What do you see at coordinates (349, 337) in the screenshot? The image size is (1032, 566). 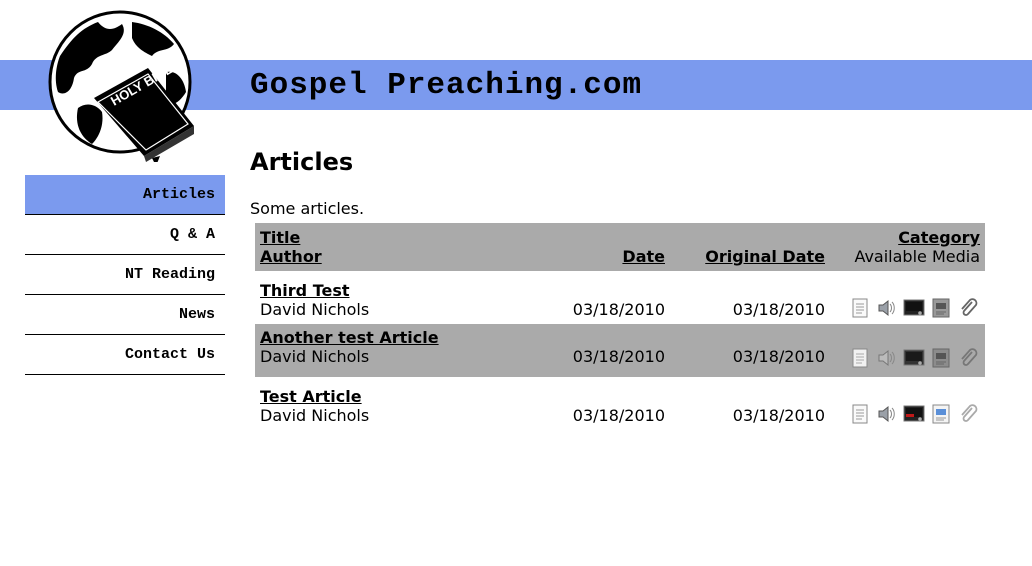 I see `article-title-link: Another test Article` at bounding box center [349, 337].